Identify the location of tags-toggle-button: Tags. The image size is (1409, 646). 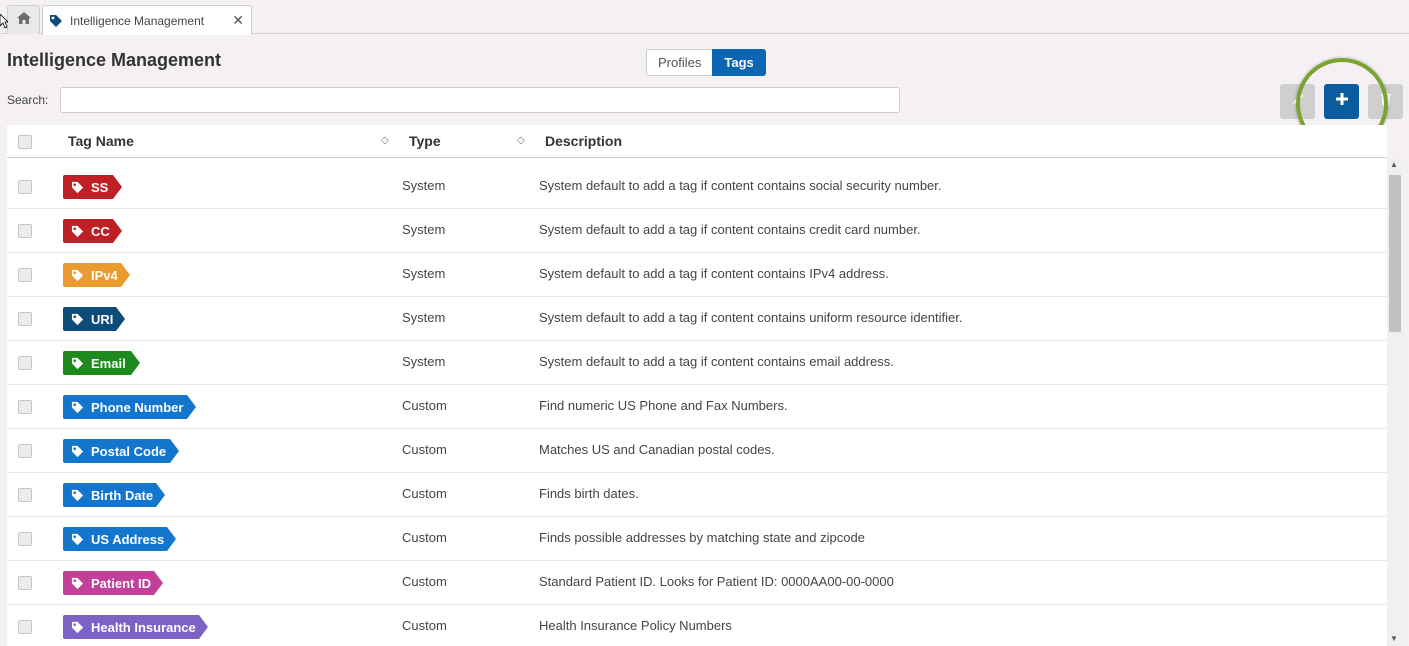
(739, 62).